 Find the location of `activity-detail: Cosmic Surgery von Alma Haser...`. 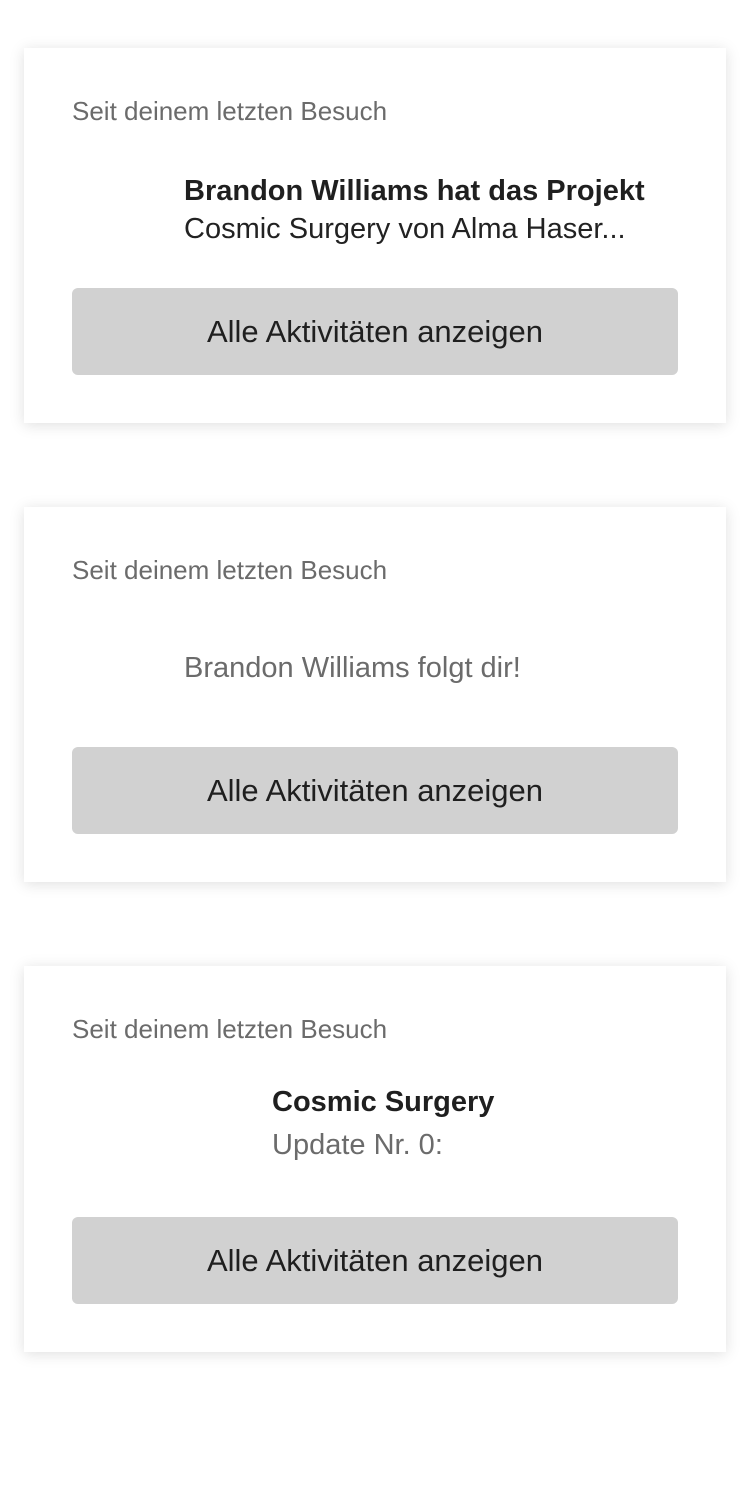

activity-detail: Cosmic Surgery von Alma Haser... is located at coordinates (405, 229).